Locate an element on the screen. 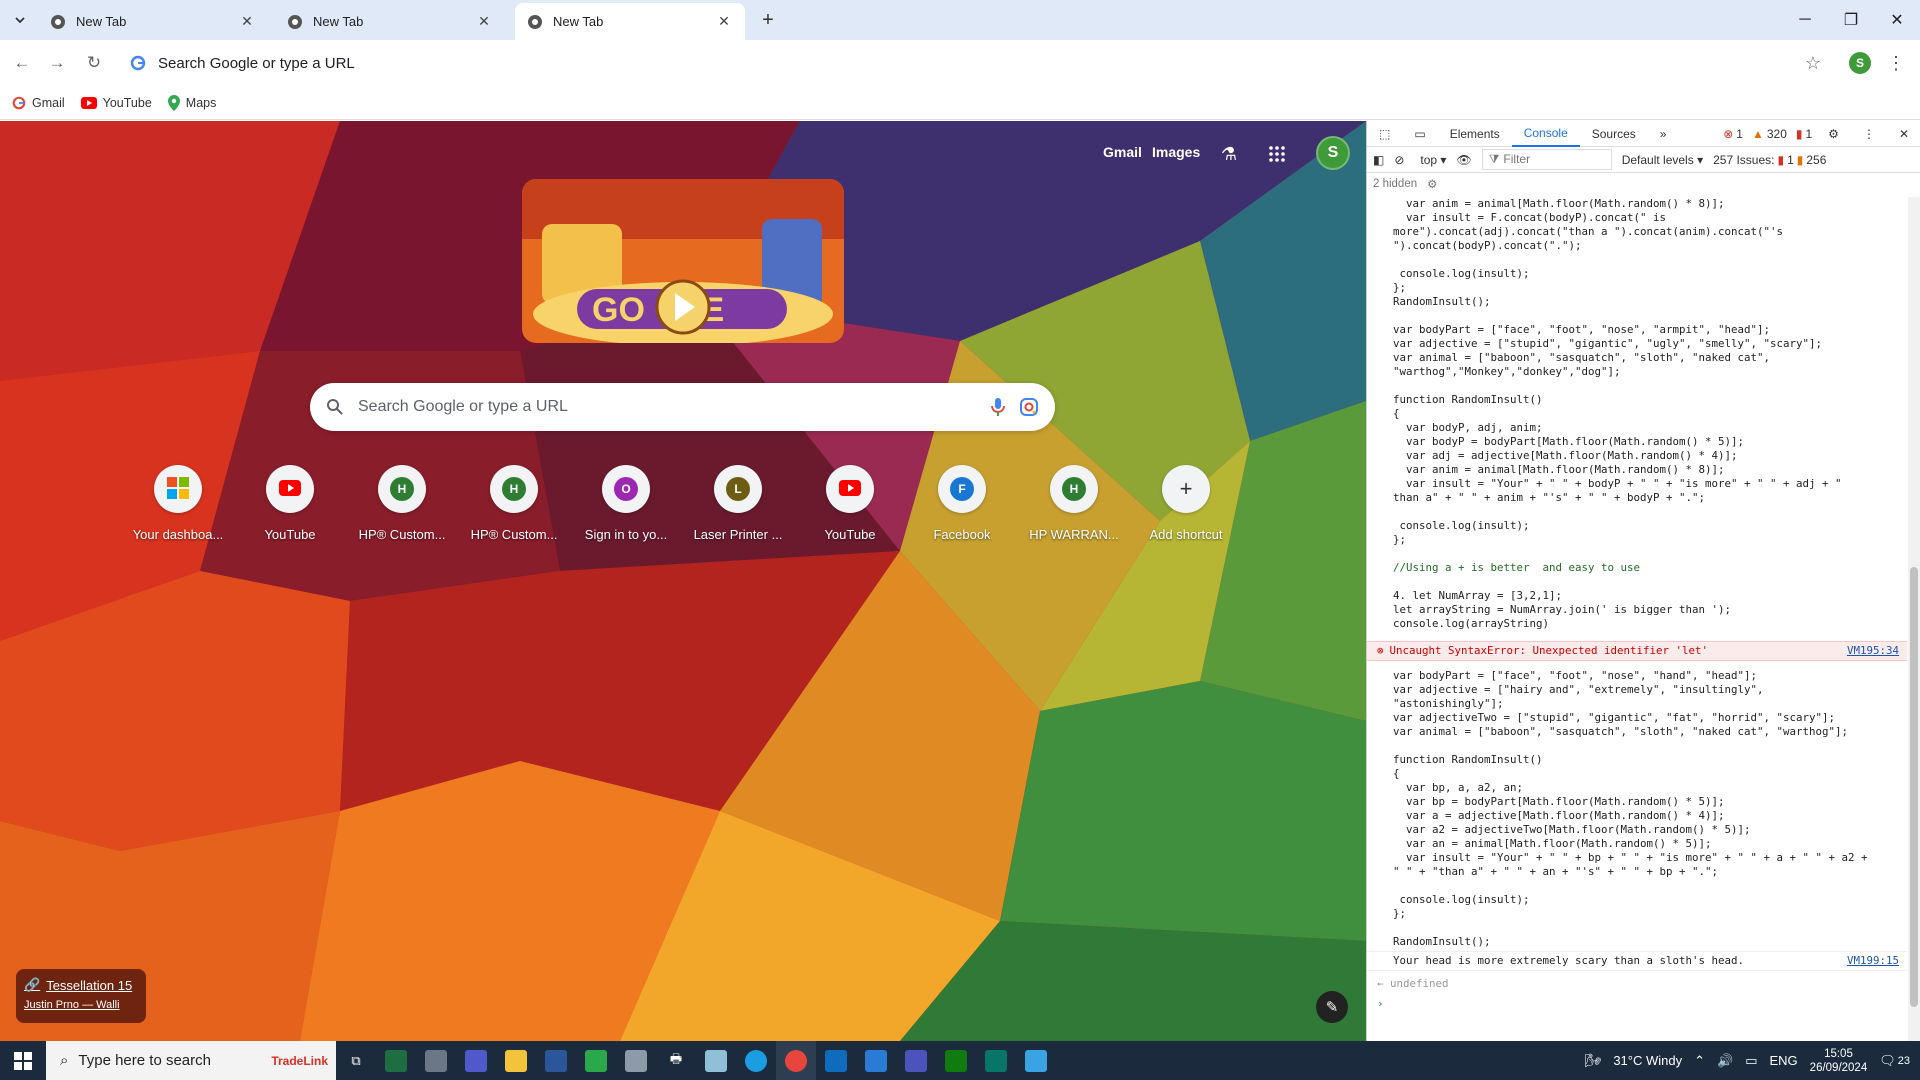 The image size is (1920, 1080). attribution-title-row: 🔗 Tessellation 15 is located at coordinates (81, 985).